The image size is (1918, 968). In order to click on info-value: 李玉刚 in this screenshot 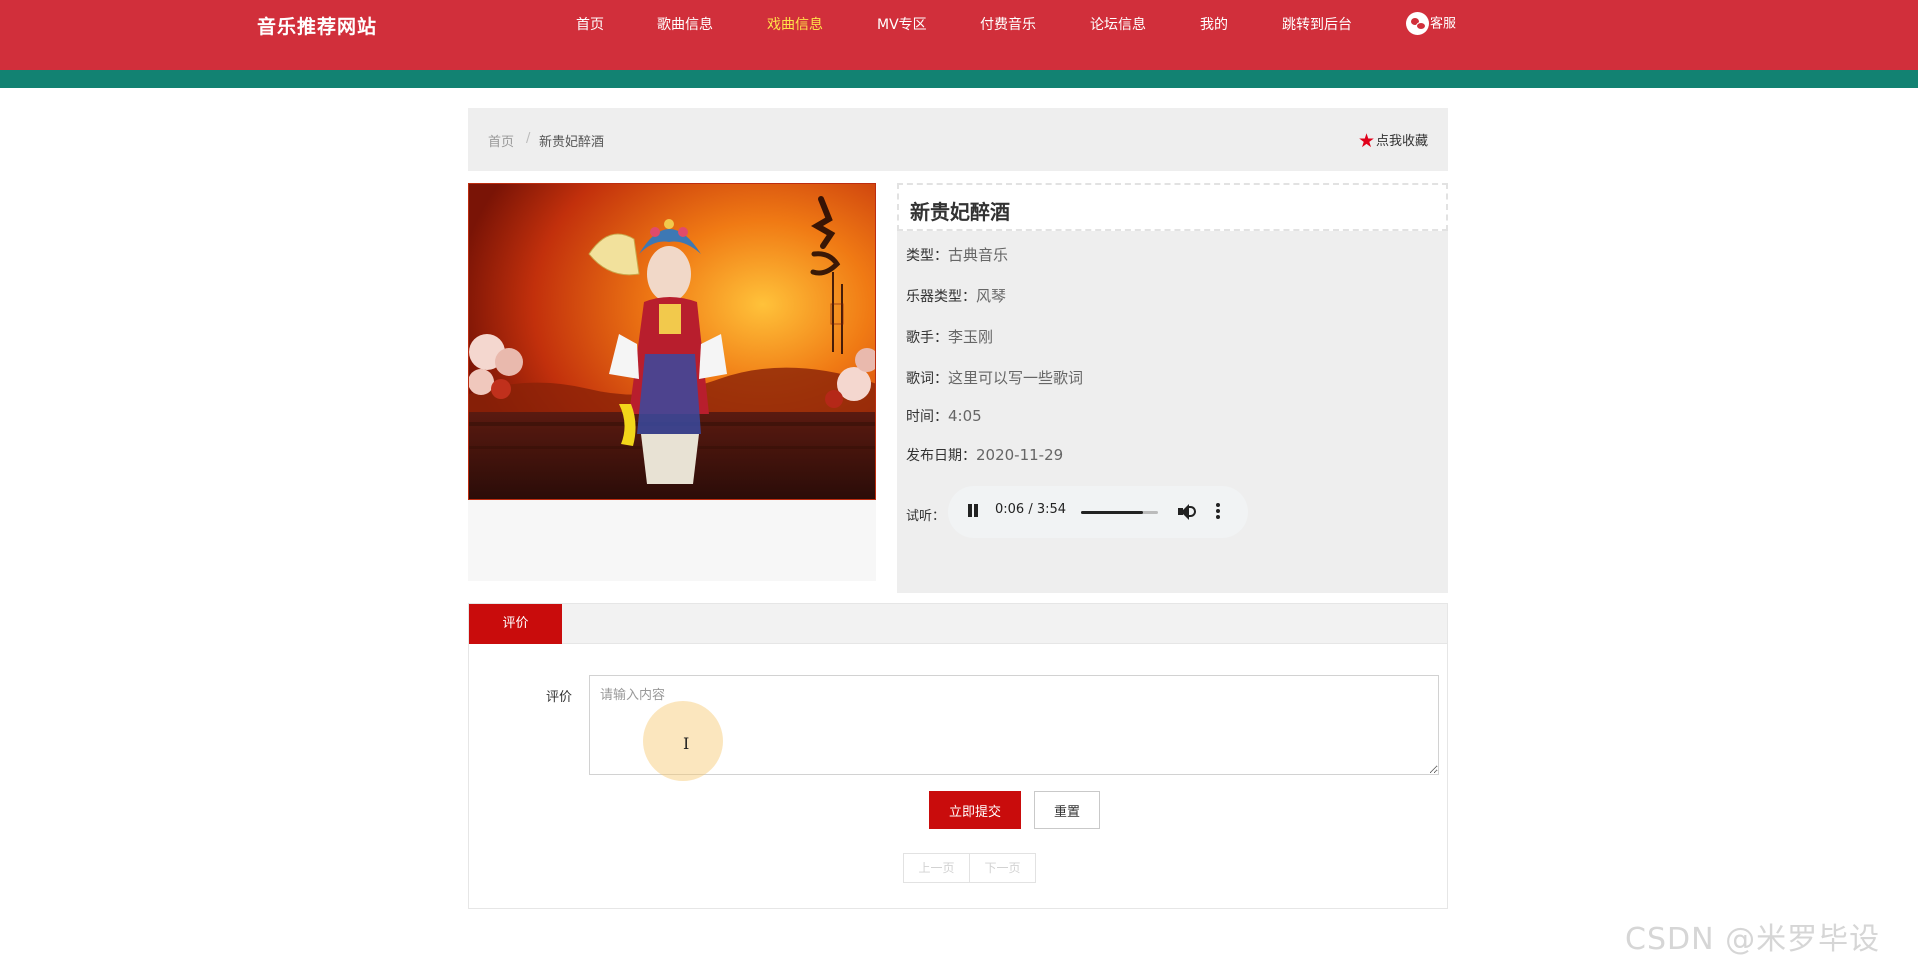, I will do `click(971, 337)`.